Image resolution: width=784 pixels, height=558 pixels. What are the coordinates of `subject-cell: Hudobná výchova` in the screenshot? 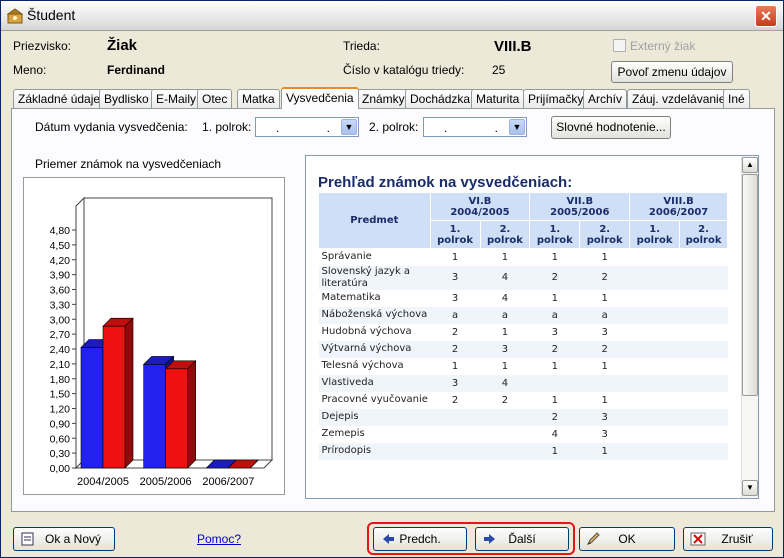 It's located at (366, 331).